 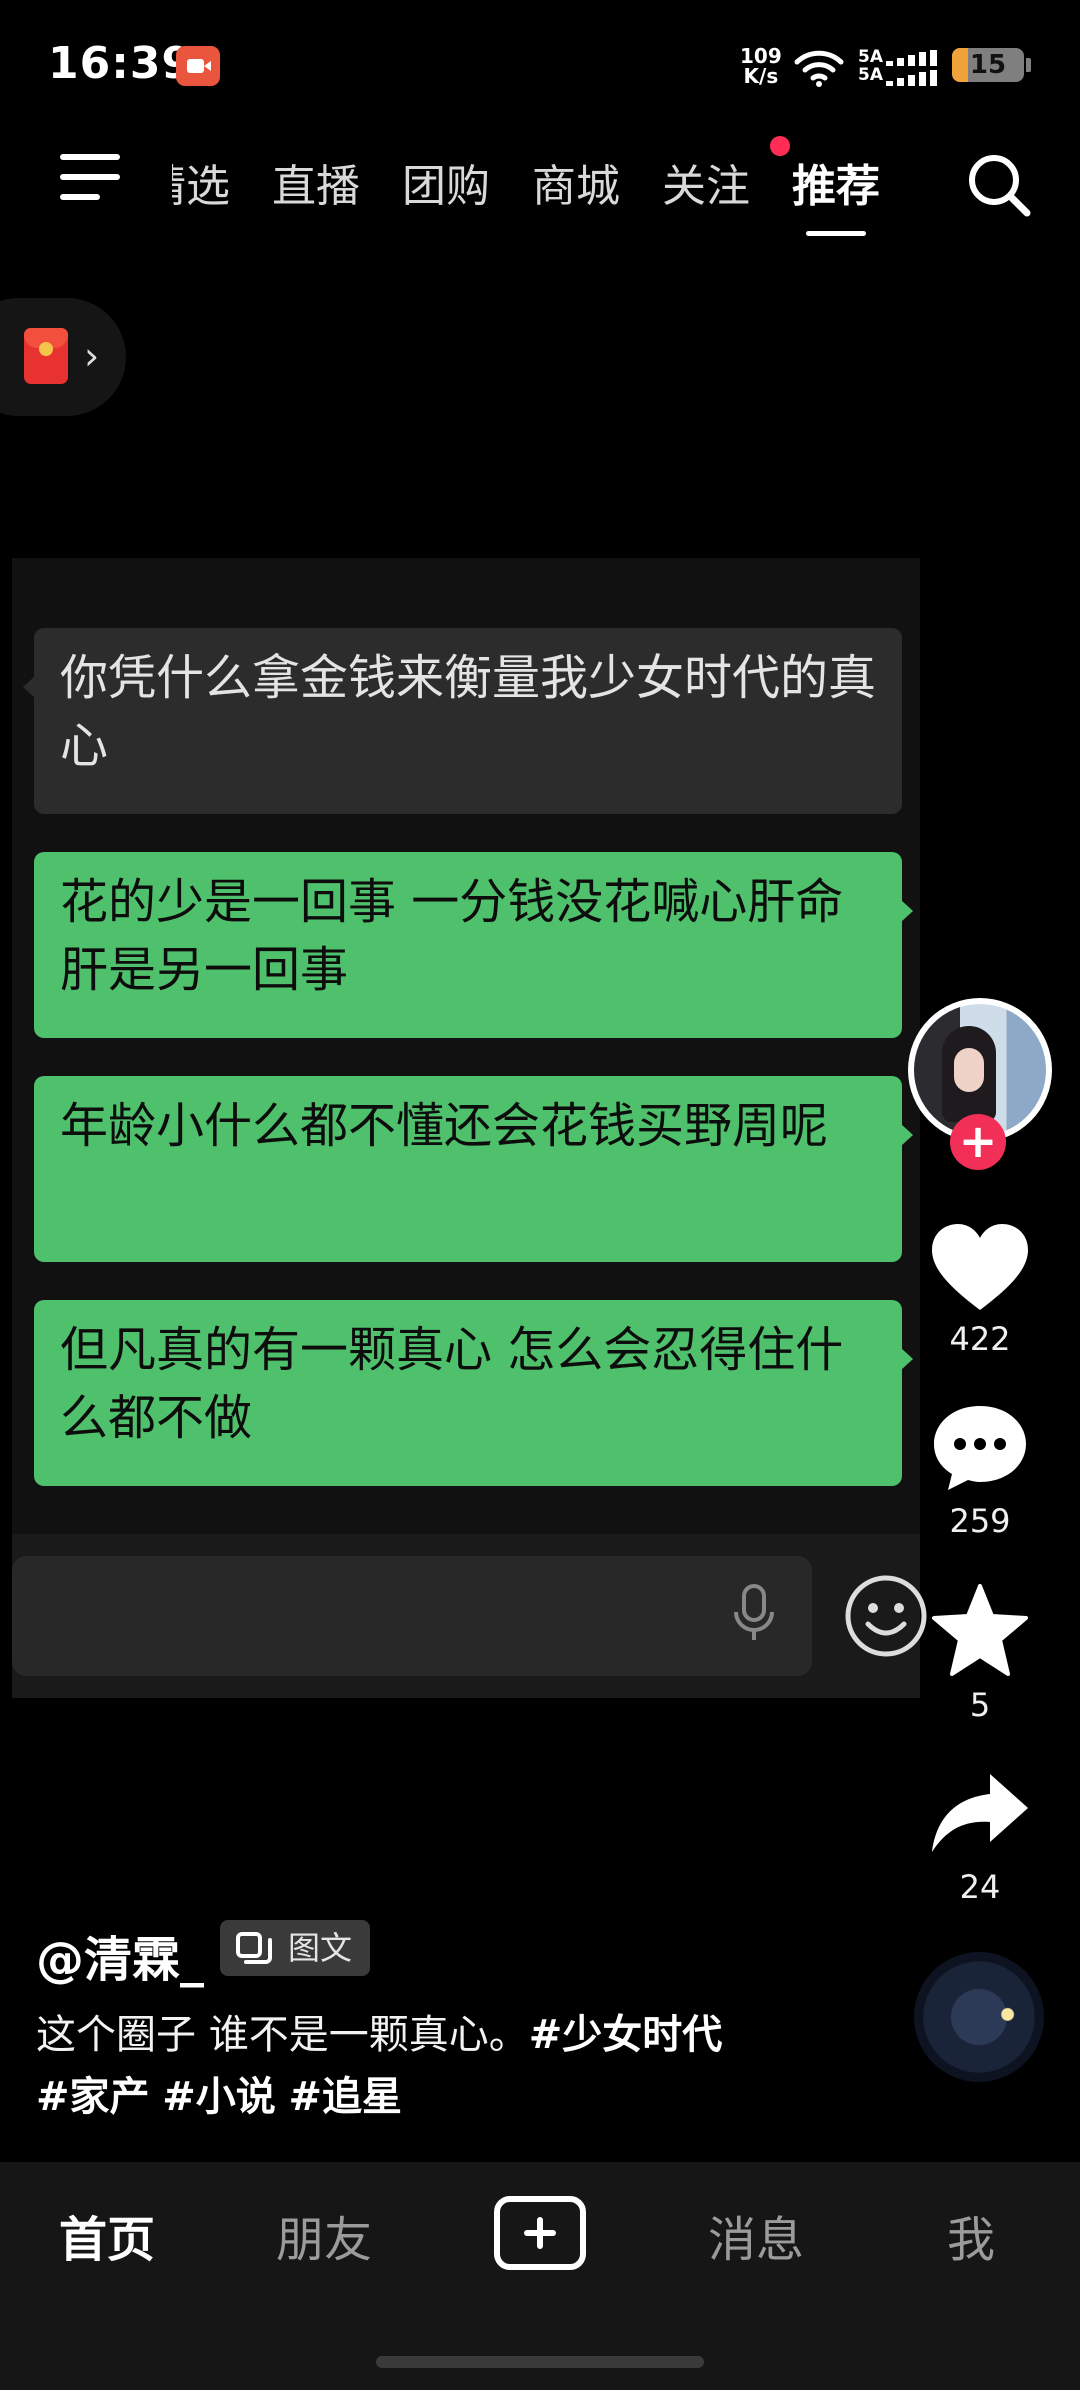 I want to click on comment-count: 259, so click(x=980, y=1521).